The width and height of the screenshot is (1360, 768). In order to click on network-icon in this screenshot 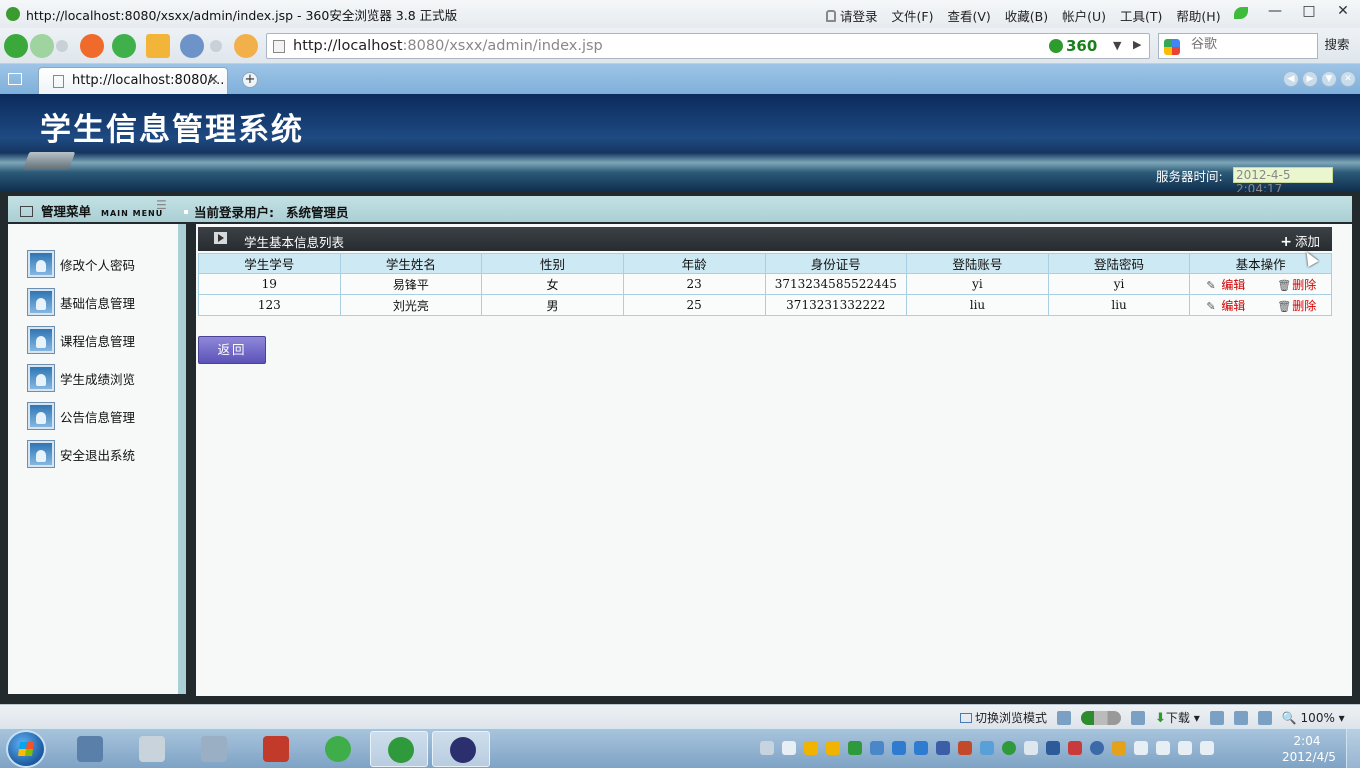, I will do `click(1185, 748)`.